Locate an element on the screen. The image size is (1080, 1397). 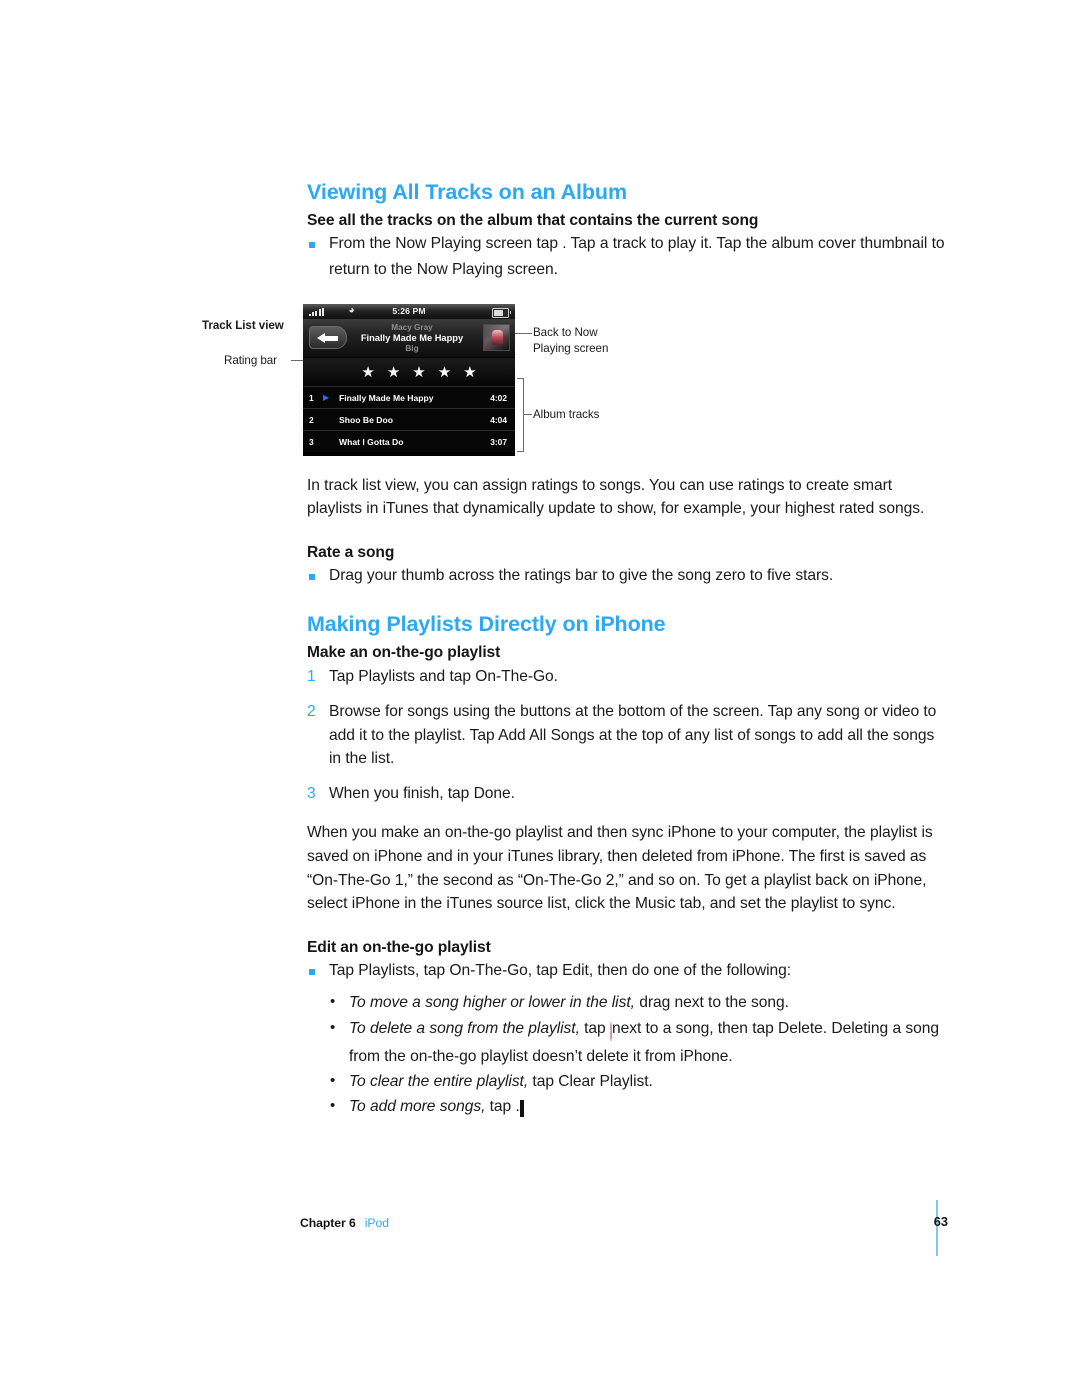
callout-album-tracks: Album tracks is located at coordinates (566, 414).